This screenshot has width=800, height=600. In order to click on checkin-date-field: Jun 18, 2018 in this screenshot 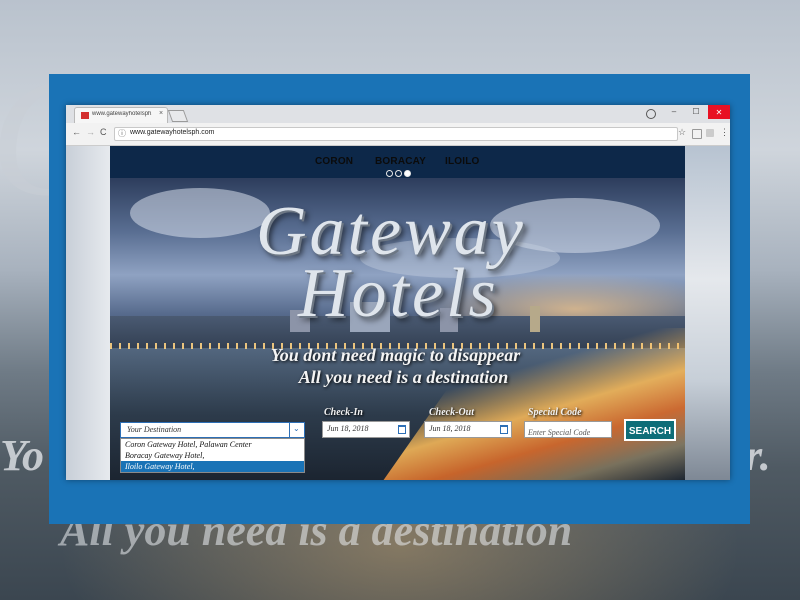, I will do `click(366, 429)`.